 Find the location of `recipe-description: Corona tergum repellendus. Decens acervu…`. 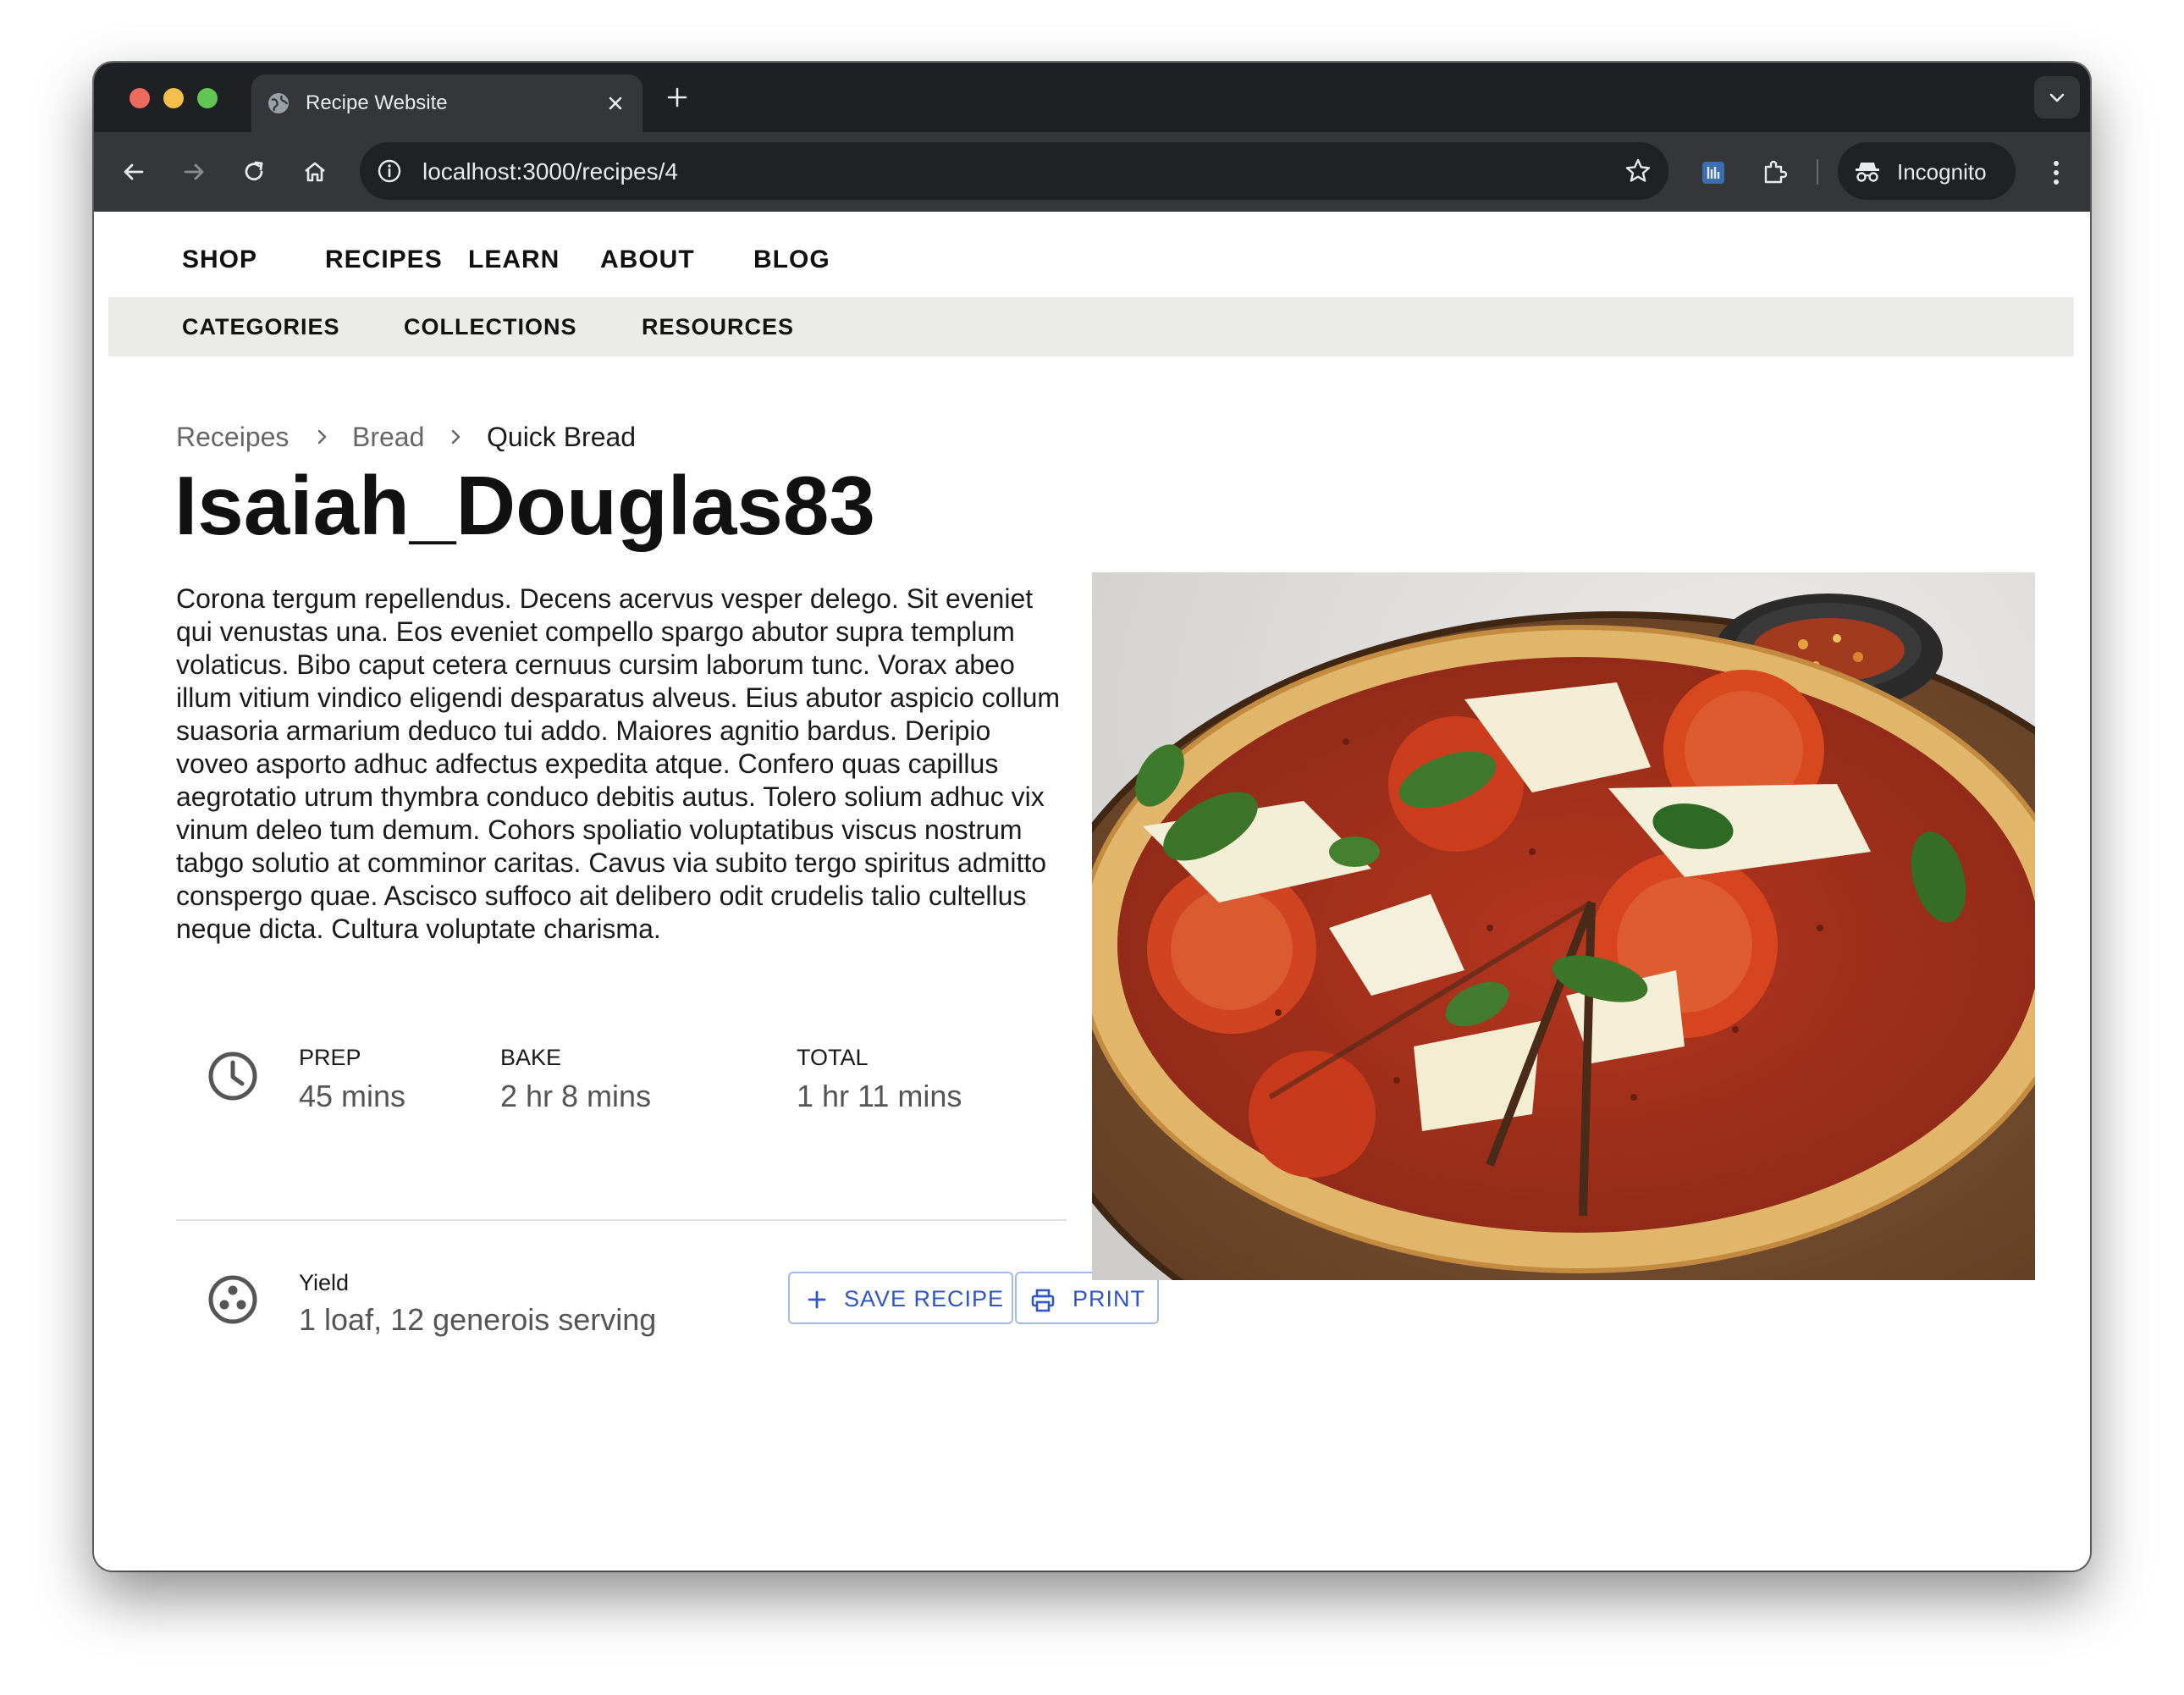

recipe-description: Corona tergum repellendus. Decens acervu… is located at coordinates (618, 763).